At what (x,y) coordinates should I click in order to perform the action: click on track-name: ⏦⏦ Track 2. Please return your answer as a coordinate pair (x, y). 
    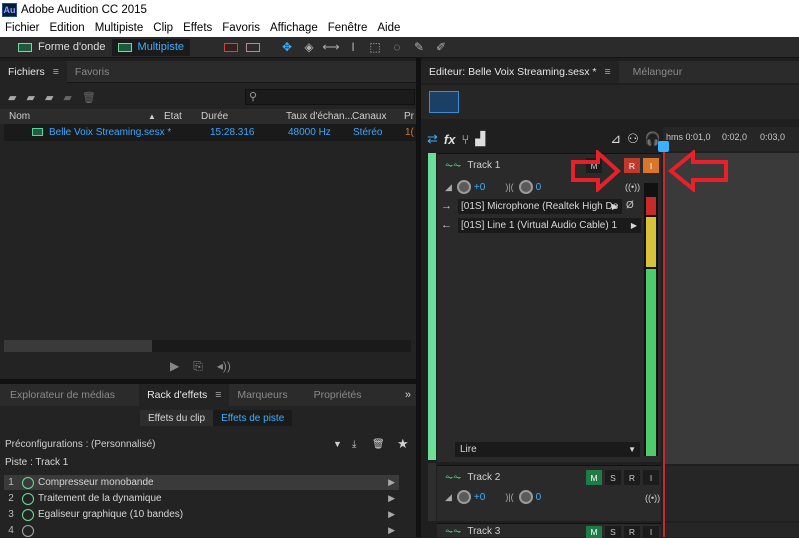
    Looking at the image, I should click on (472, 477).